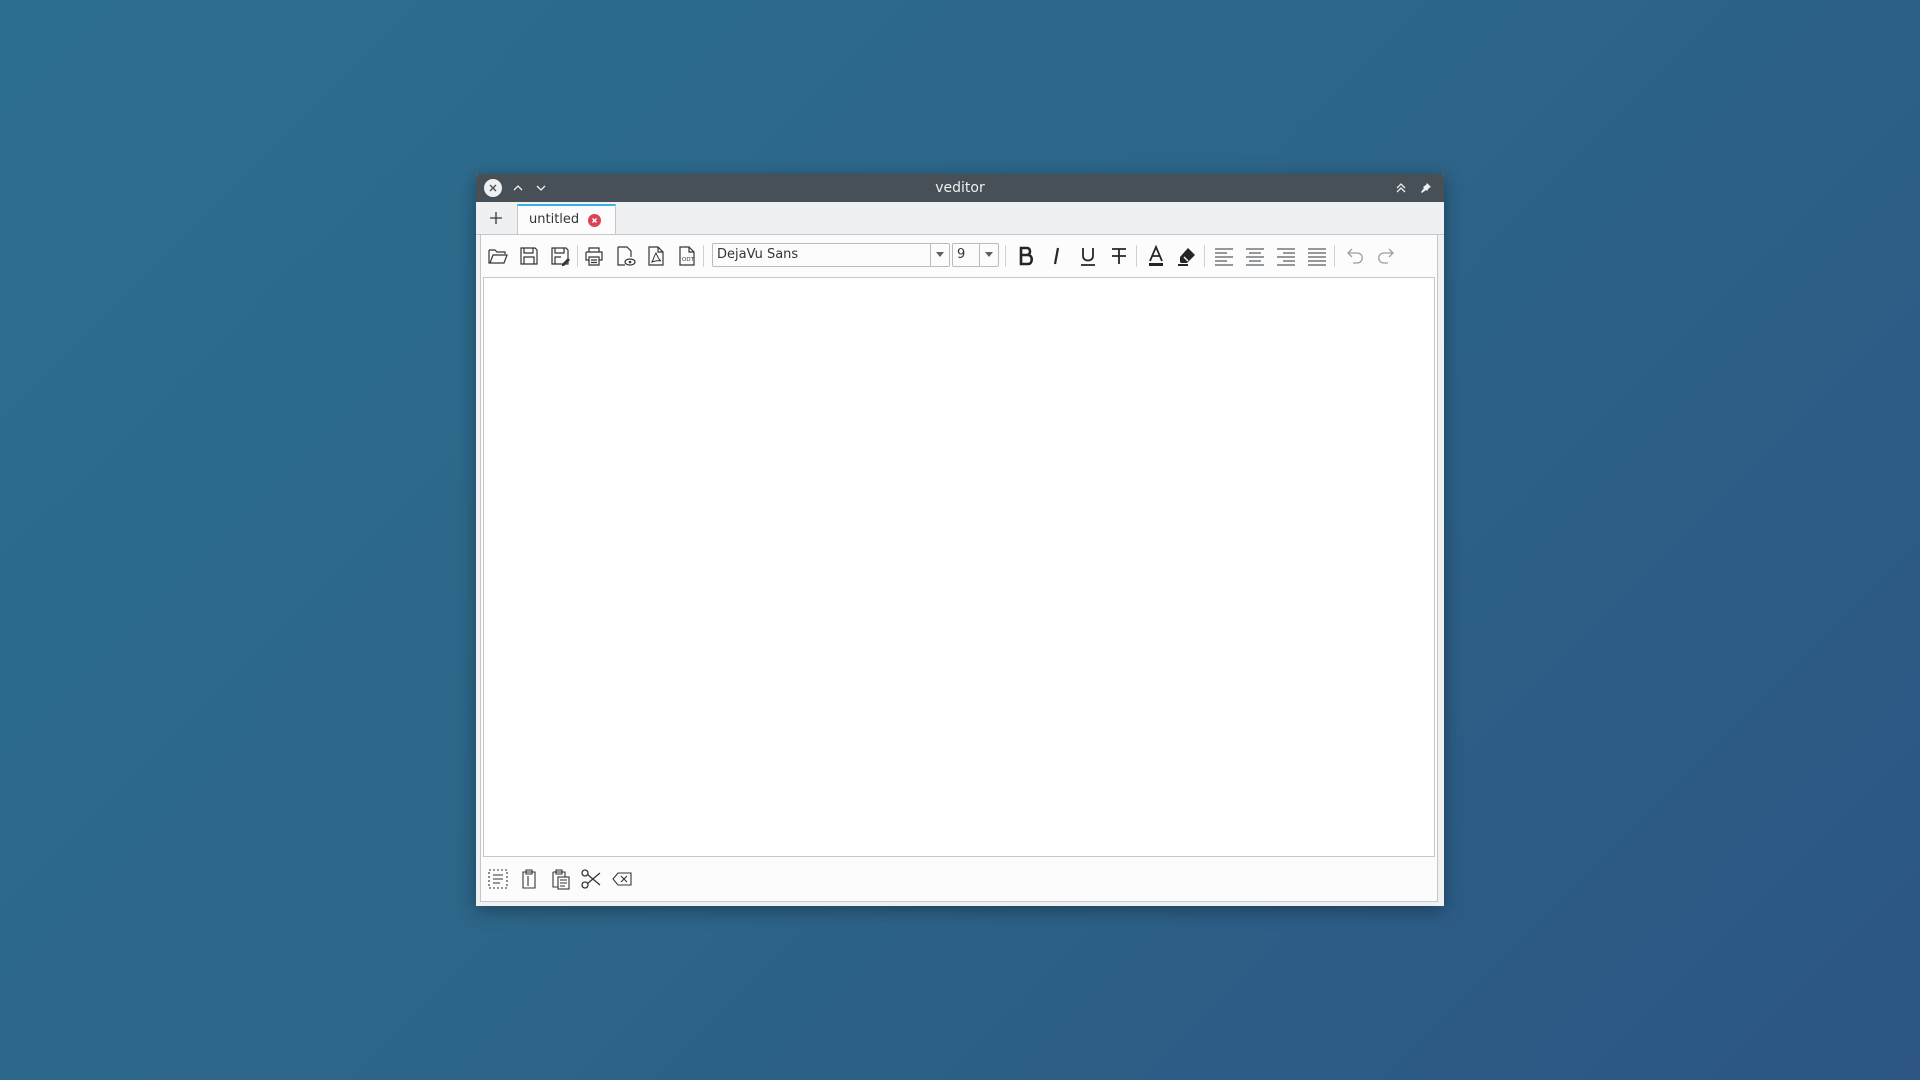 This screenshot has width=1920, height=1080. I want to click on save-icon, so click(529, 256).